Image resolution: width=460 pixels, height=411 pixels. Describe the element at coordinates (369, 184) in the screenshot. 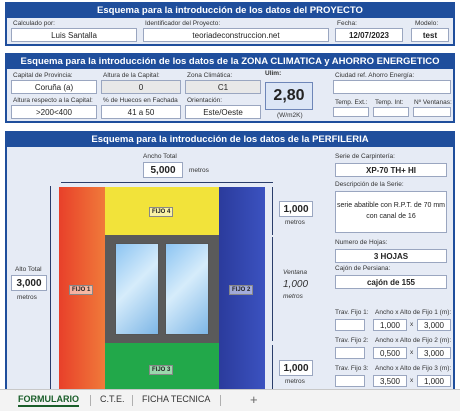

I see `descripcion-label: Descripción de la Serie:` at that location.